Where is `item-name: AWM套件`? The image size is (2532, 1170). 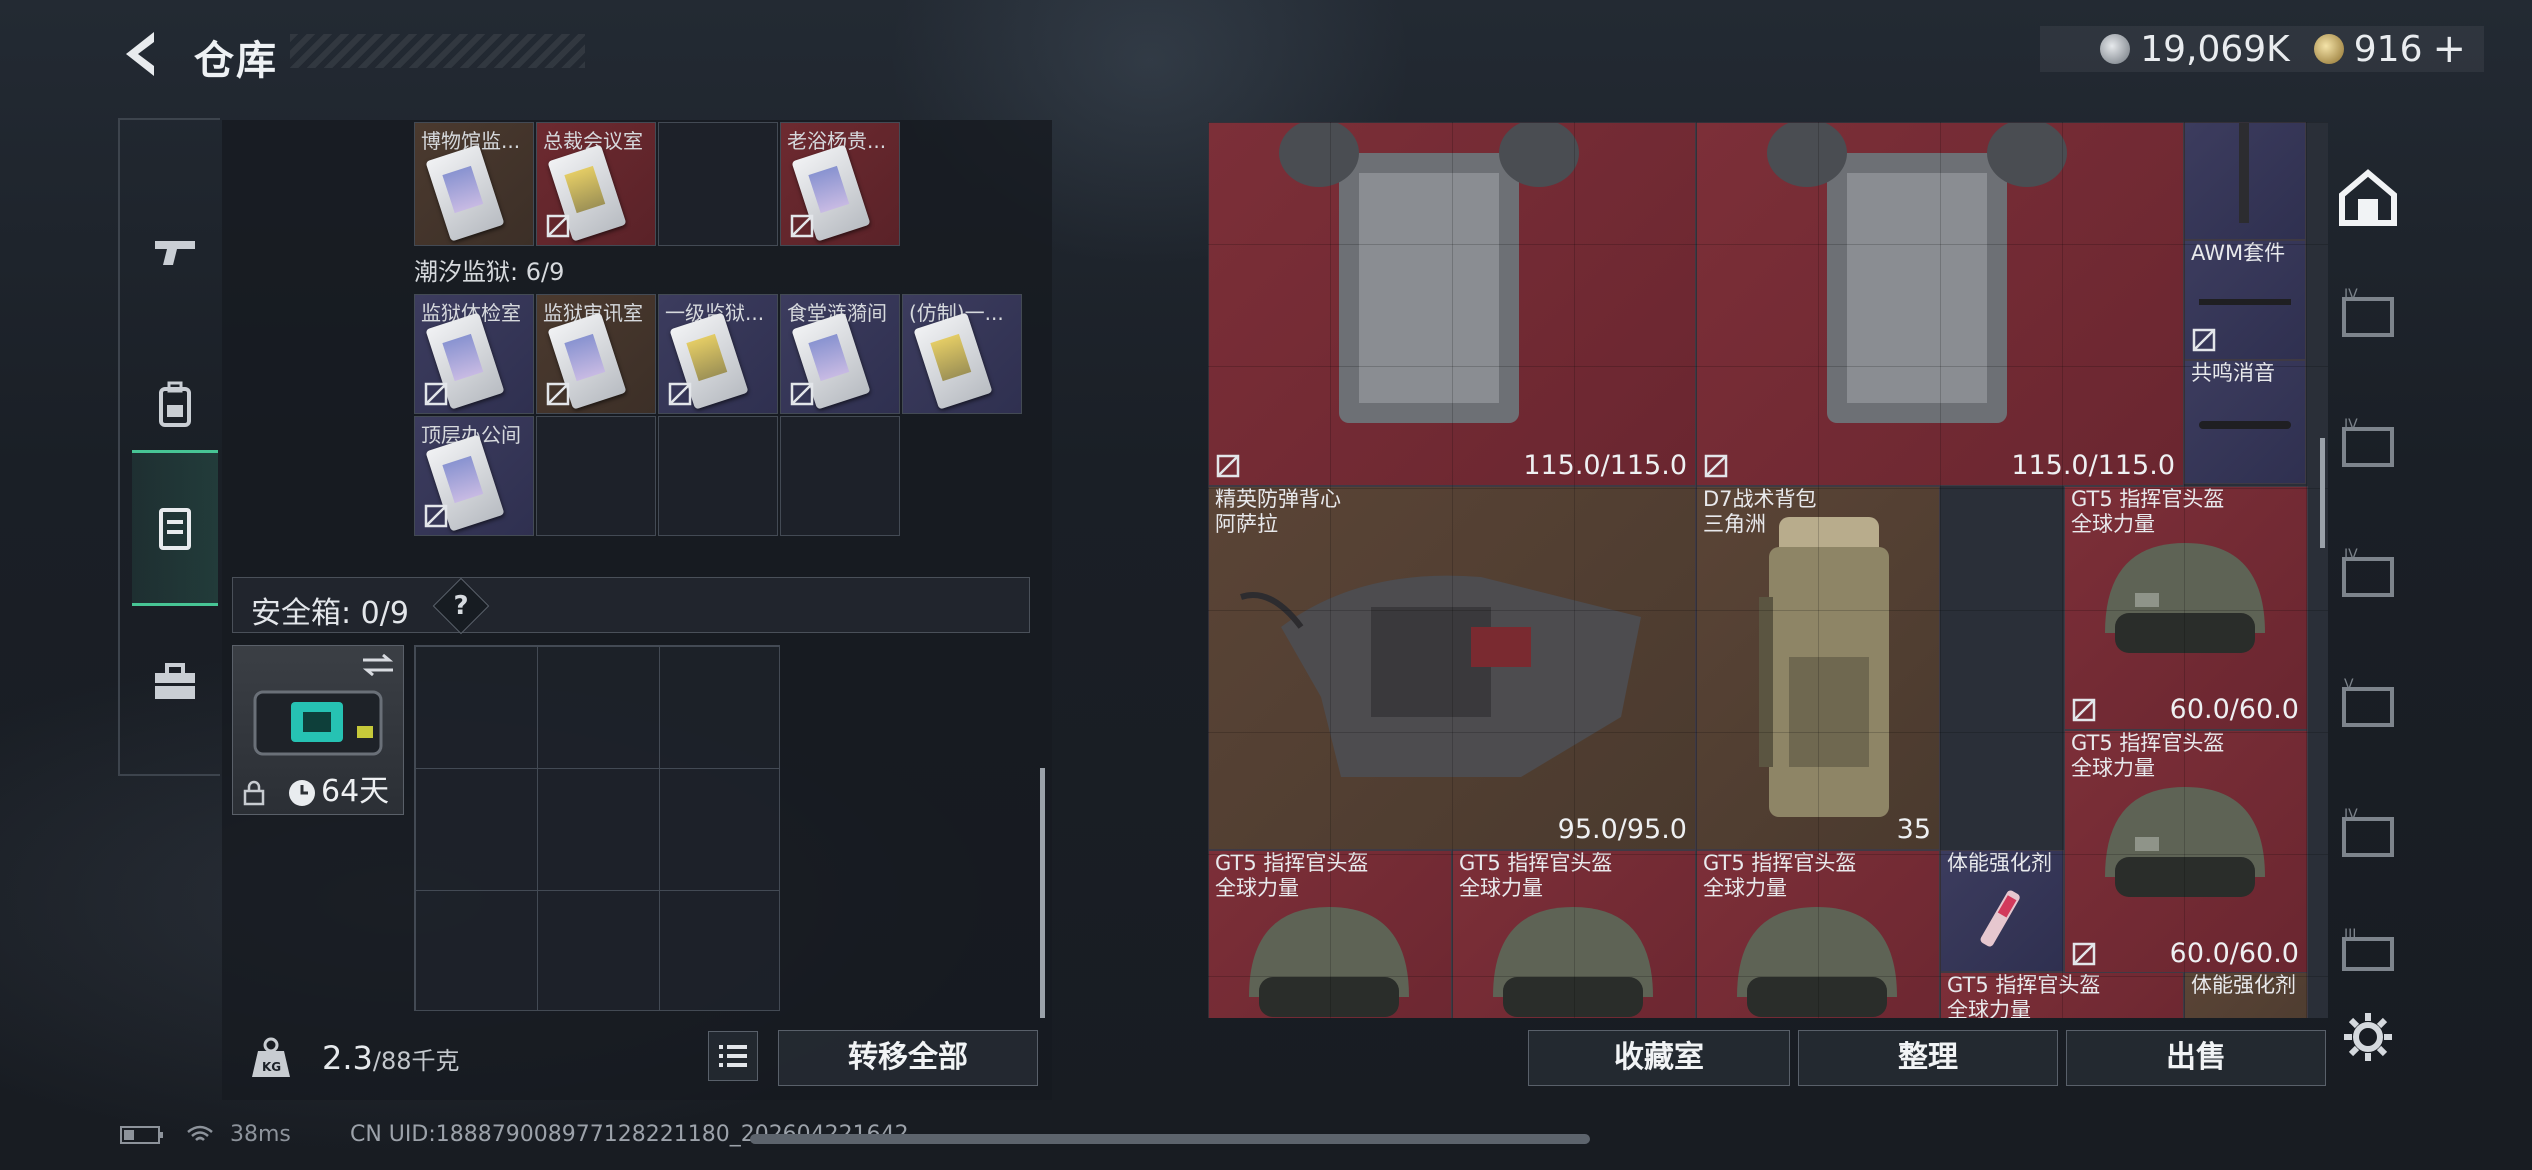 item-name: AWM套件 is located at coordinates (2238, 253).